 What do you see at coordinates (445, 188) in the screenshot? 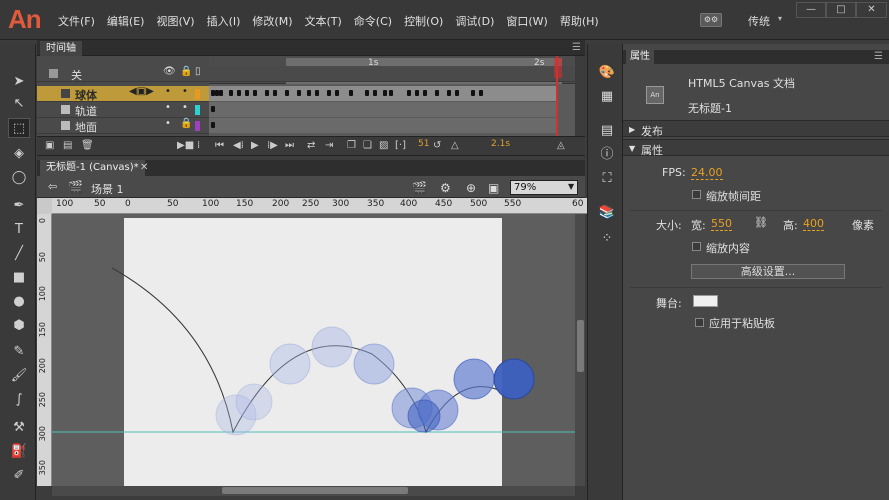
I see `edit-symbol-icon: ⚙` at bounding box center [445, 188].